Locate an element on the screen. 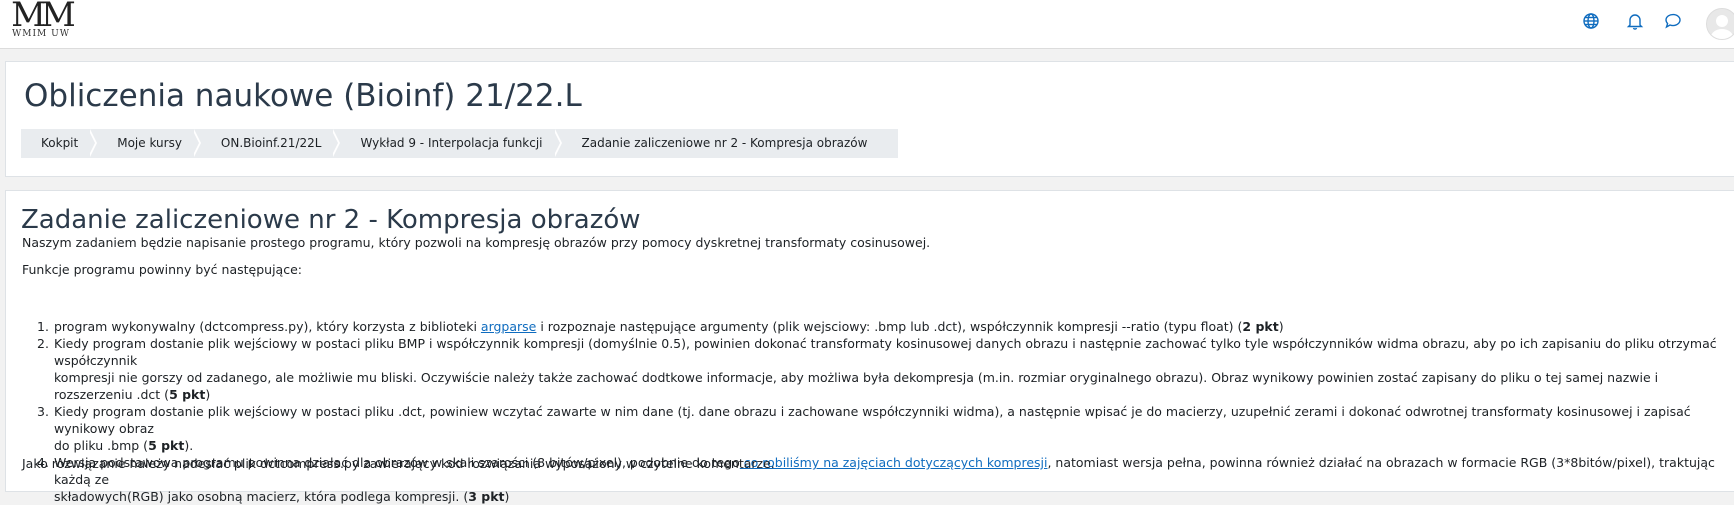  course-title: Obliczenia naukowe (Bioinf) 21/22.L is located at coordinates (303, 96).